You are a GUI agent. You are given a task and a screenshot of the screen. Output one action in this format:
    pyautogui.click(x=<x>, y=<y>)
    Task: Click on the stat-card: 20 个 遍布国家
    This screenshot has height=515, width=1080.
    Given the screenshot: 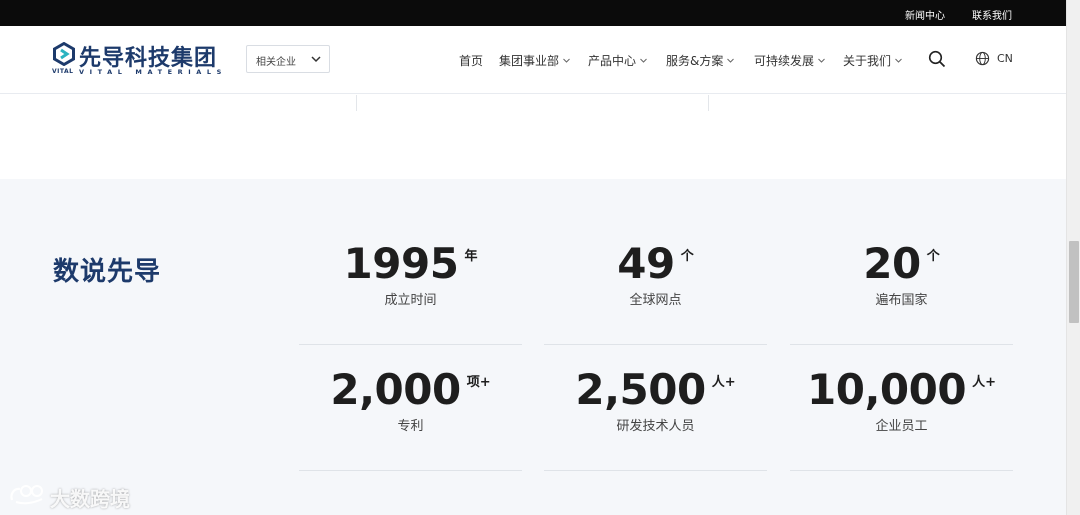 What is the action you would take?
    pyautogui.click(x=901, y=292)
    